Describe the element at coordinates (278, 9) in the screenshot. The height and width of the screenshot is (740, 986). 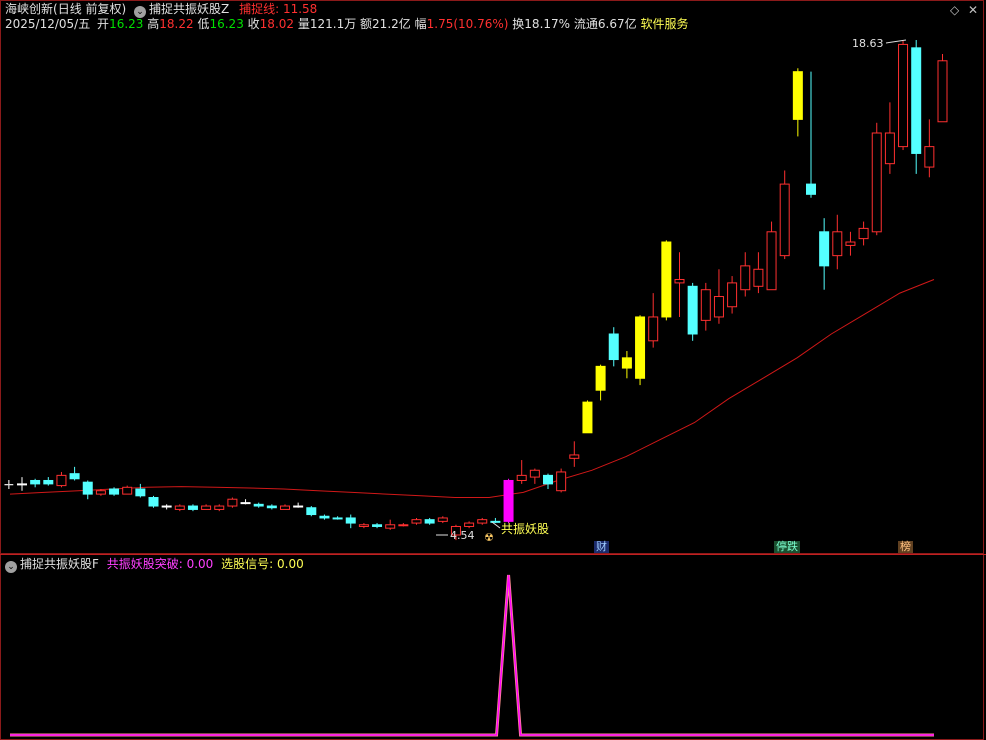
I see `indicator-line-value: 捕捉线: 11.58` at that location.